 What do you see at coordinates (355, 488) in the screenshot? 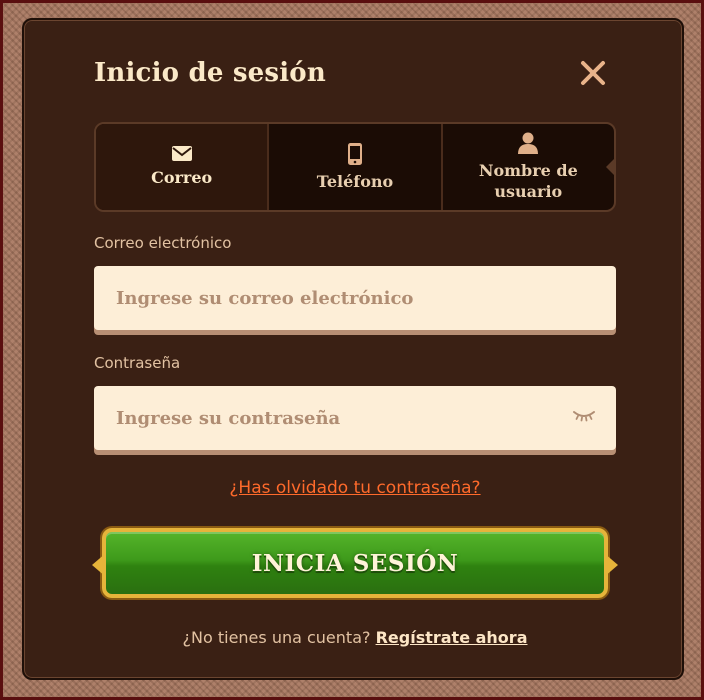
I see `forgot-password-link: ¿Has olvidado tu contraseña?` at bounding box center [355, 488].